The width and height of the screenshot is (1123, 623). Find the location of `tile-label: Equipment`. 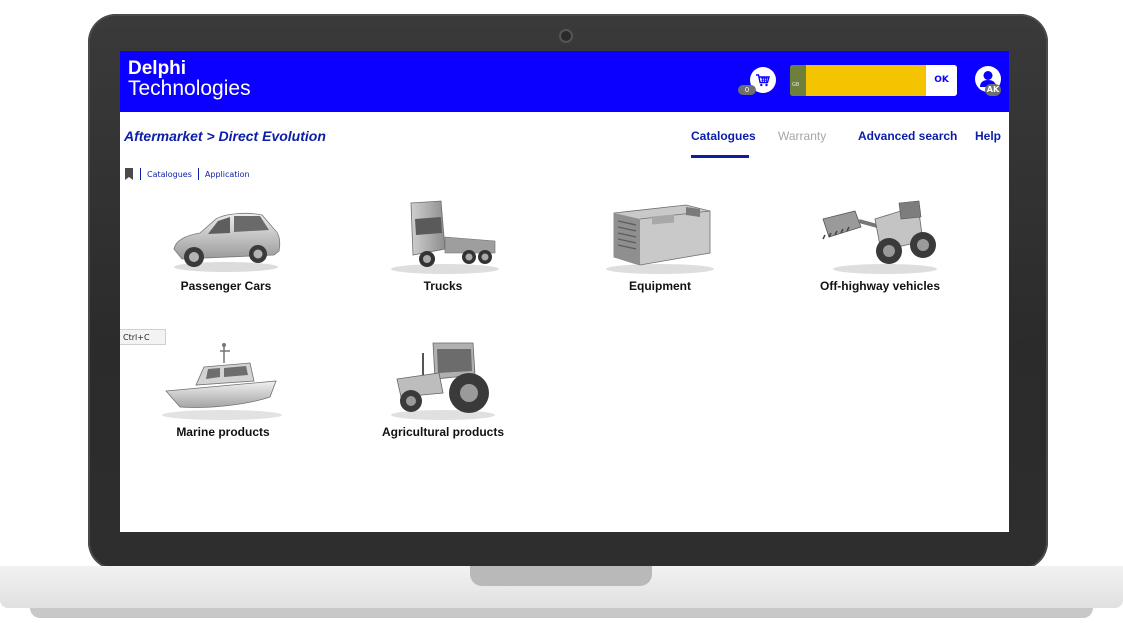

tile-label: Equipment is located at coordinates (660, 286).